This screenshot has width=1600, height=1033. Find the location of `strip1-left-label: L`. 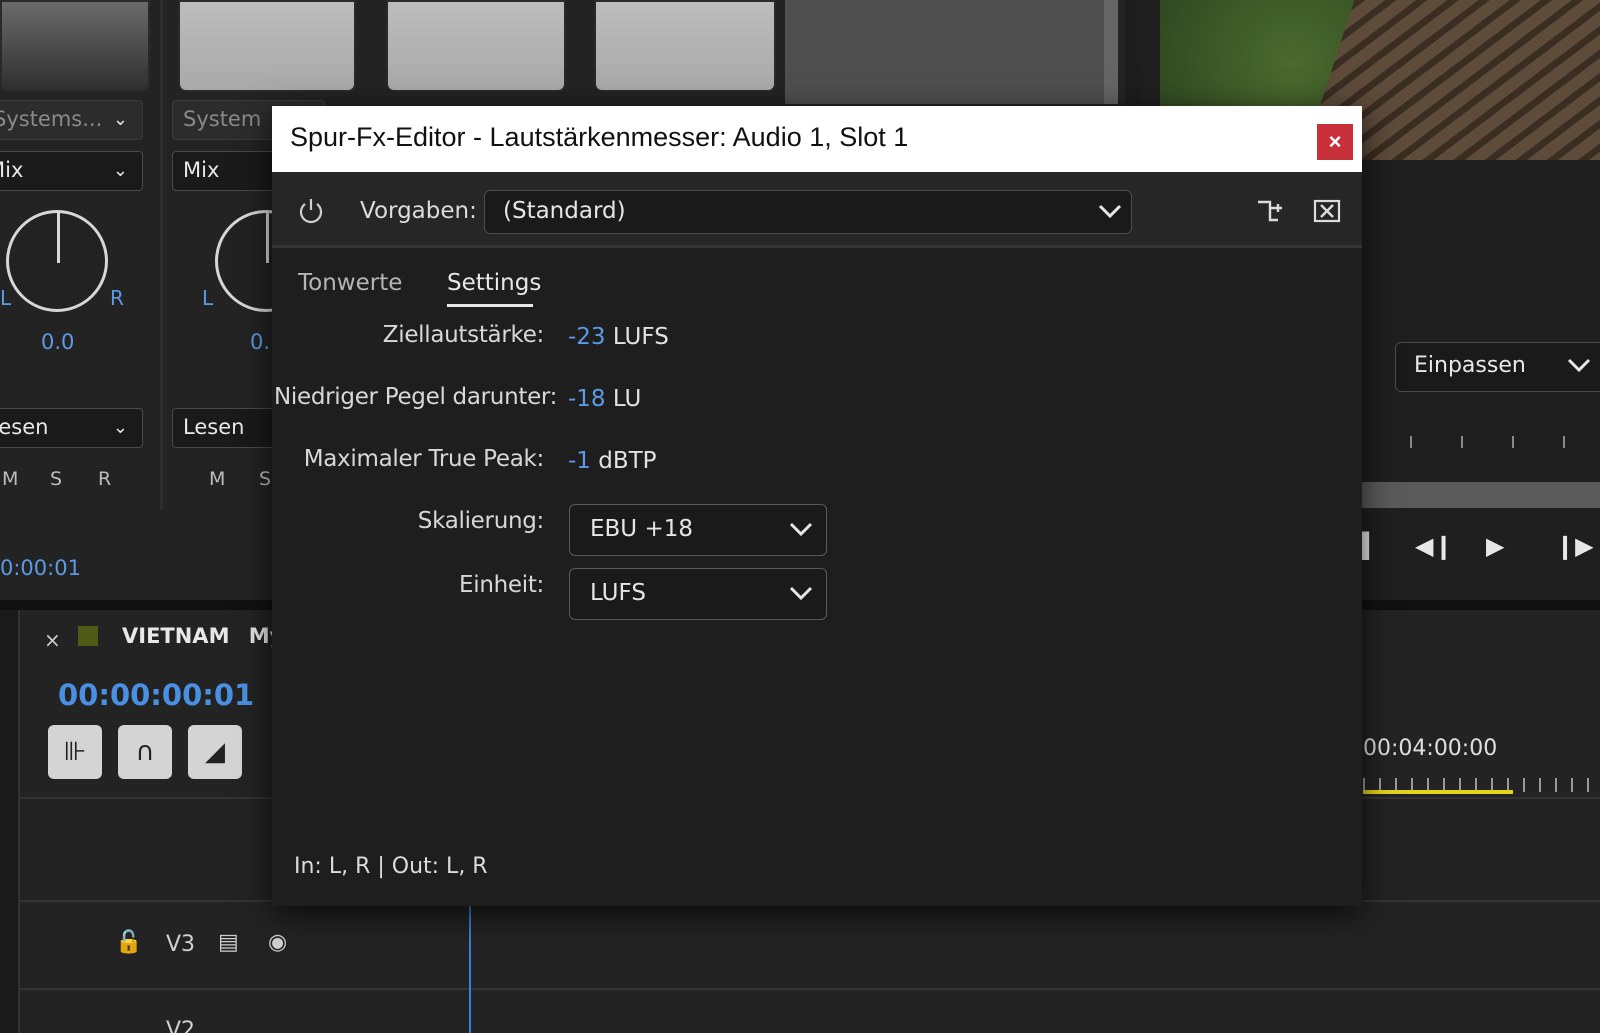

strip1-left-label: L is located at coordinates (6, 298).